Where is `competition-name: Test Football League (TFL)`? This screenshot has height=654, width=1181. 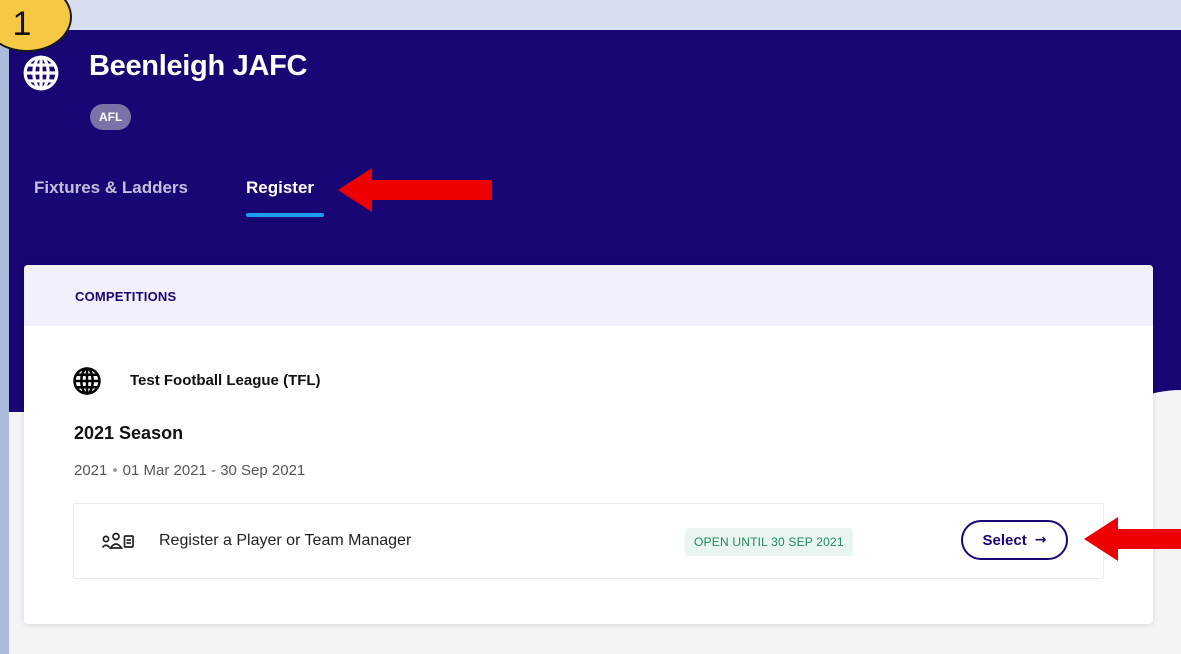
competition-name: Test Football League (TFL) is located at coordinates (225, 380).